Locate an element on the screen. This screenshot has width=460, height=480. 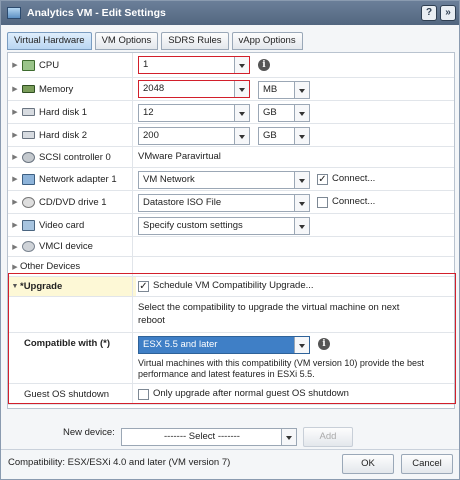
cpu-label: CPU is located at coordinates (49, 65).